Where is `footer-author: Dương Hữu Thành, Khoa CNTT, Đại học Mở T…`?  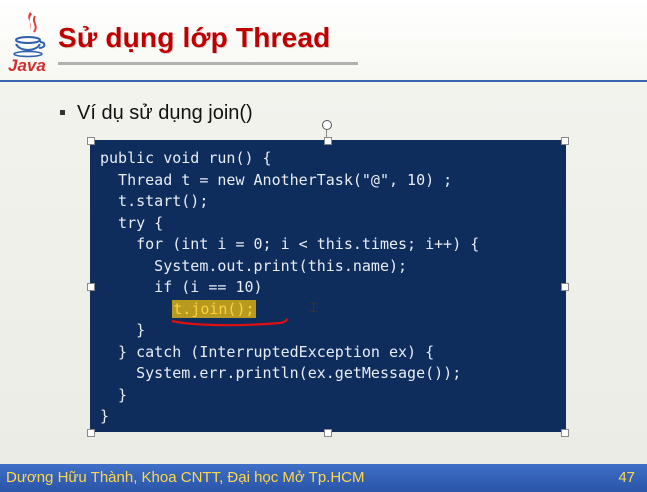
footer-author: Dương Hữu Thành, Khoa CNTT, Đại học Mở T… is located at coordinates (185, 477).